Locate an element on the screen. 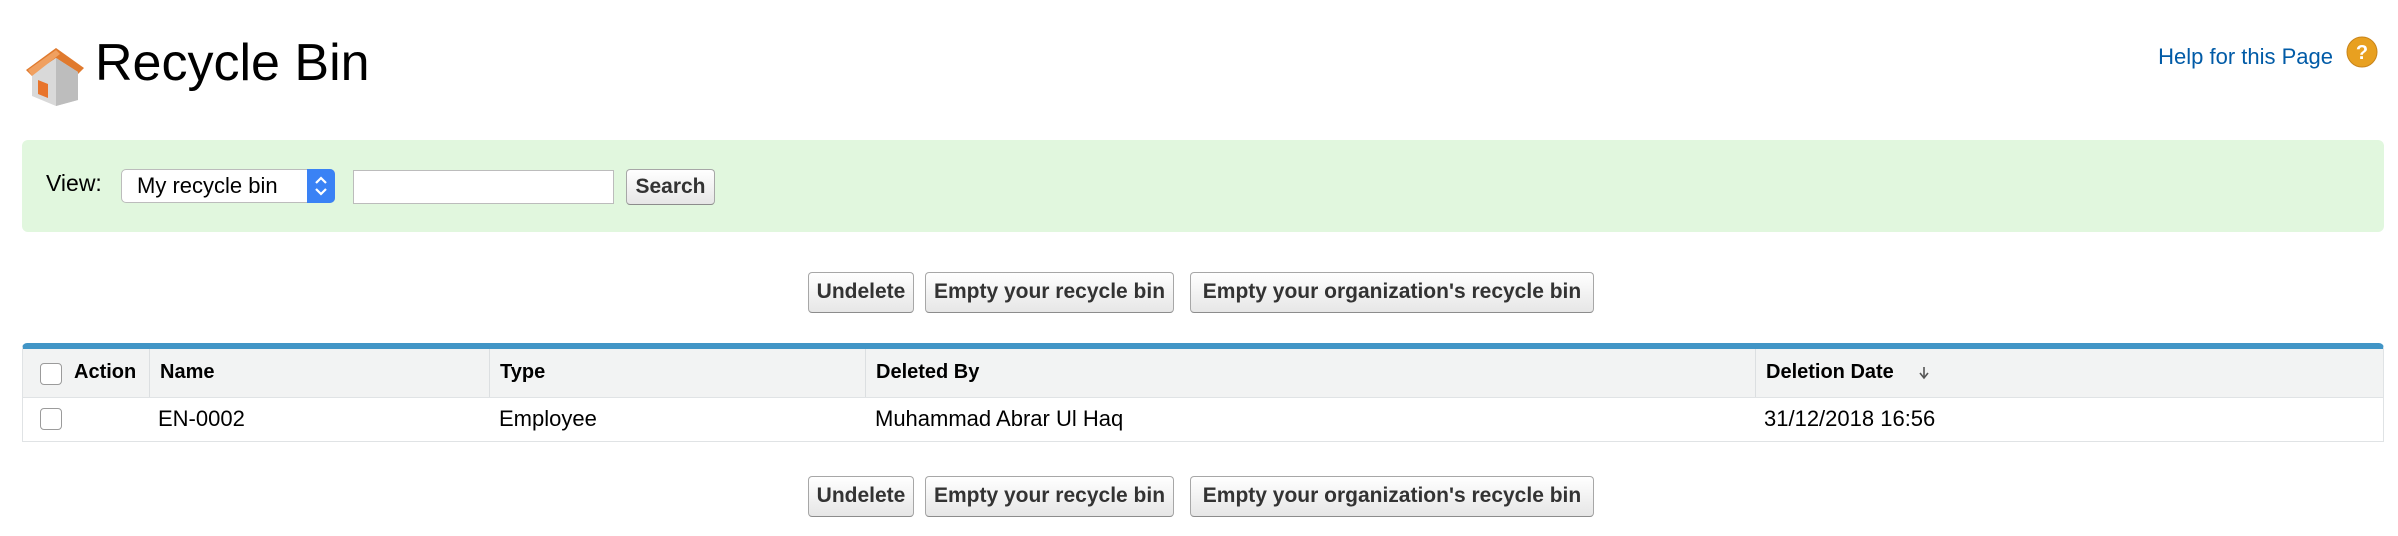 This screenshot has width=2398, height=536. house-icon is located at coordinates (55, 77).